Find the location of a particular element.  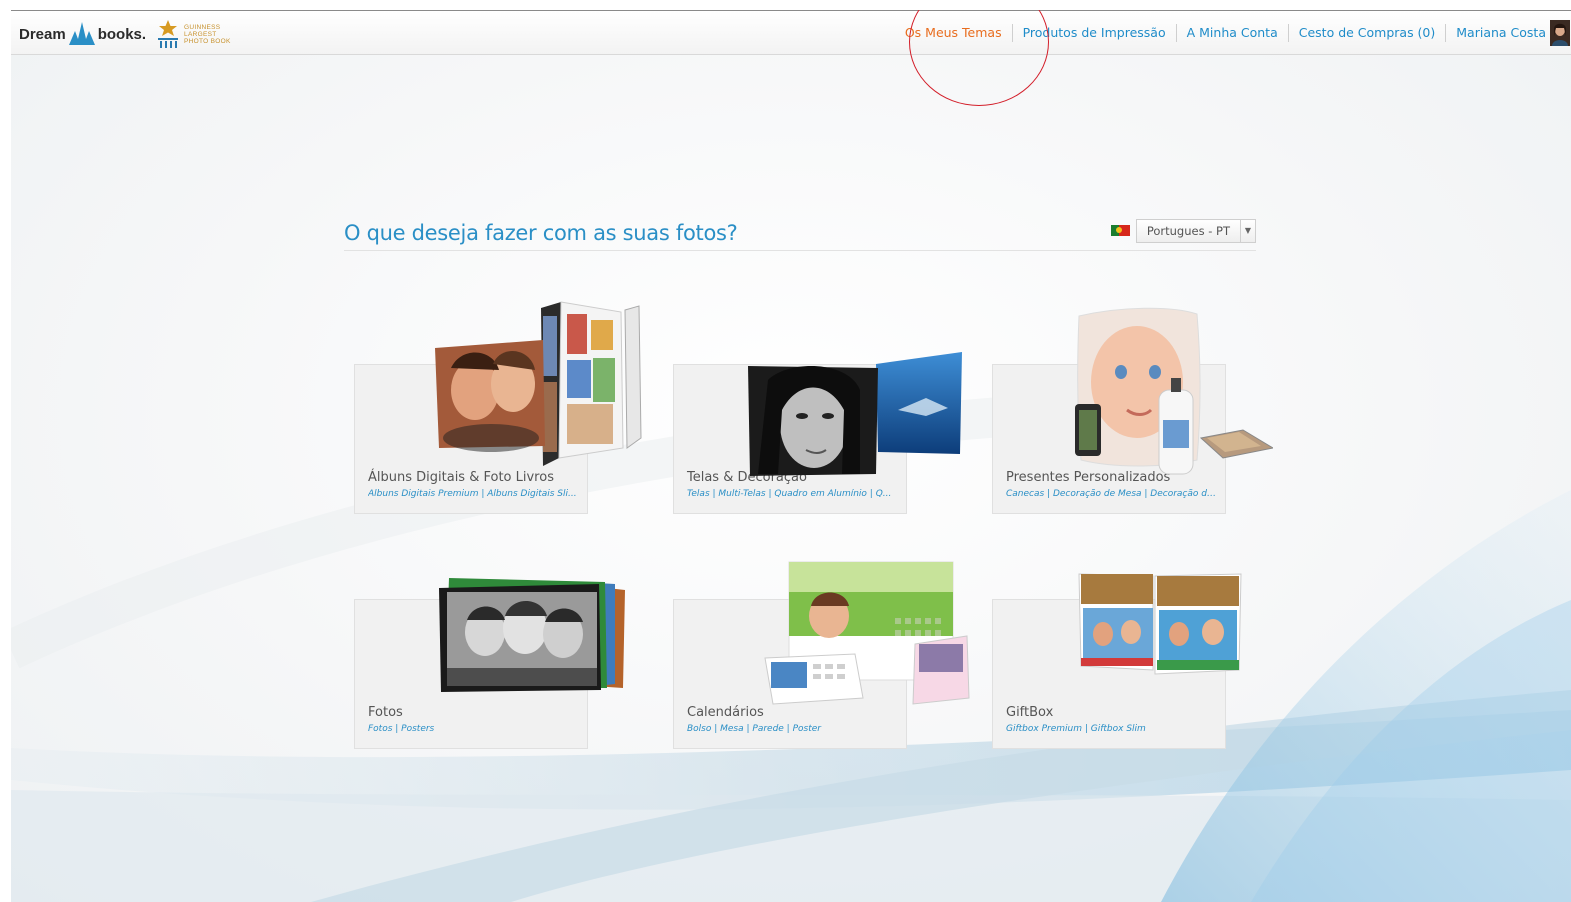

personalized-gifts-image is located at coordinates (1174, 391).